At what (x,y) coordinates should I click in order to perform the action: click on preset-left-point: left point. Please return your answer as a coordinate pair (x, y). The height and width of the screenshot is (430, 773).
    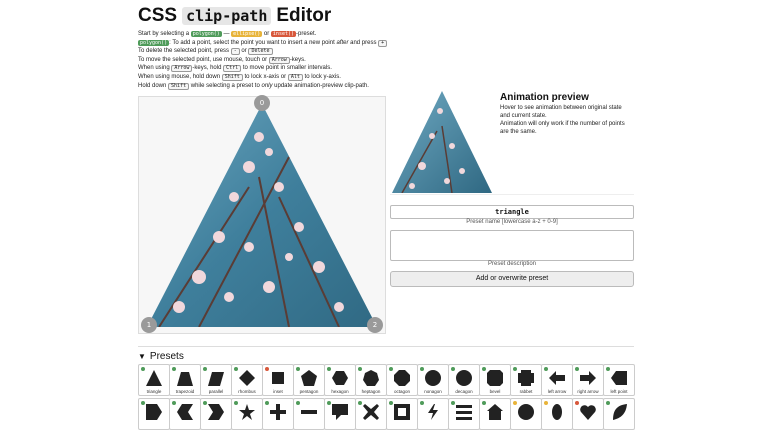
    Looking at the image, I should click on (619, 380).